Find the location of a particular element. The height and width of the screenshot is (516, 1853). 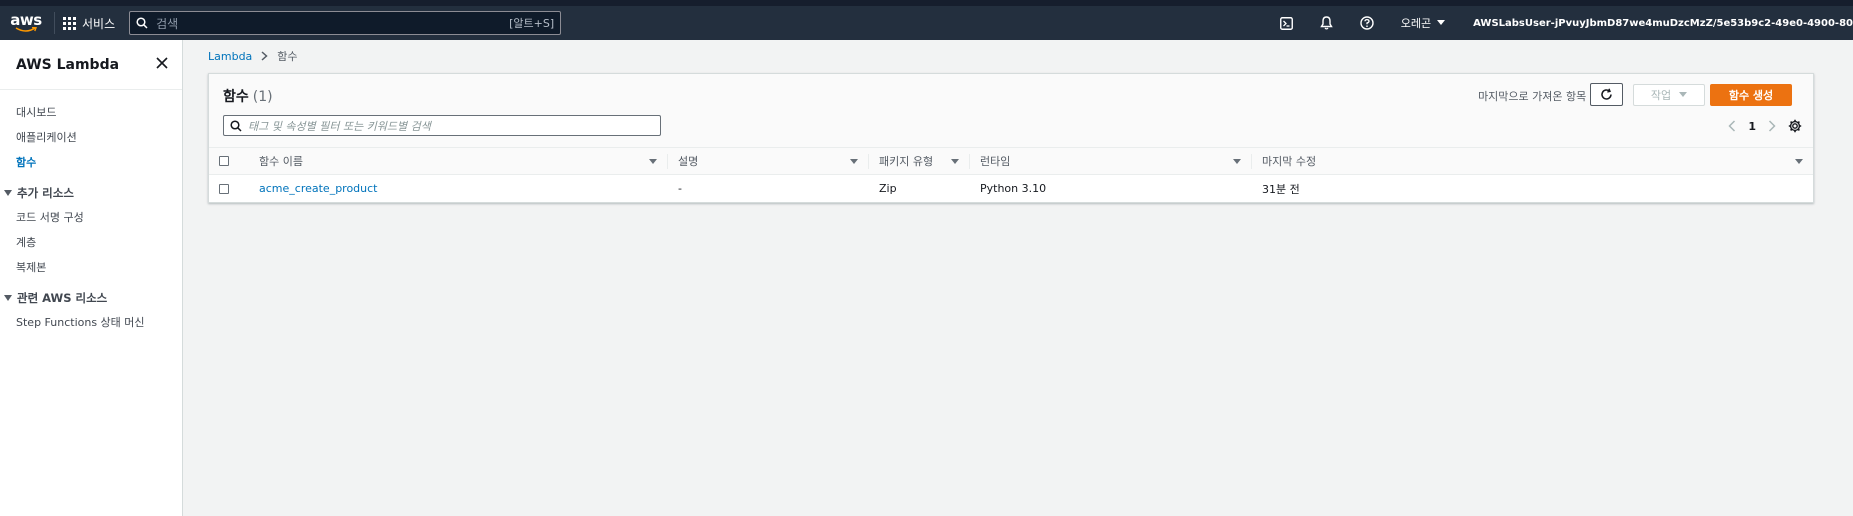

grid-icon is located at coordinates (69, 23).